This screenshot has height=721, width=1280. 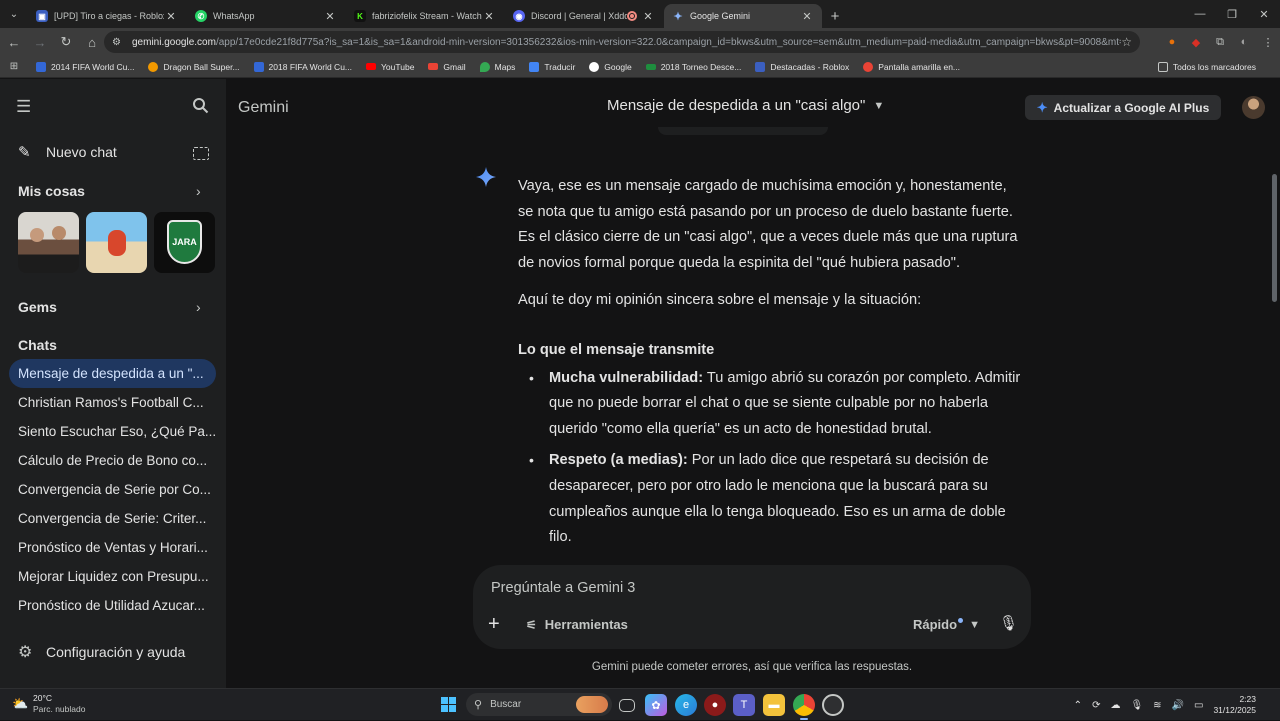 What do you see at coordinates (1232, 14) in the screenshot?
I see `restore-icon: ❐` at bounding box center [1232, 14].